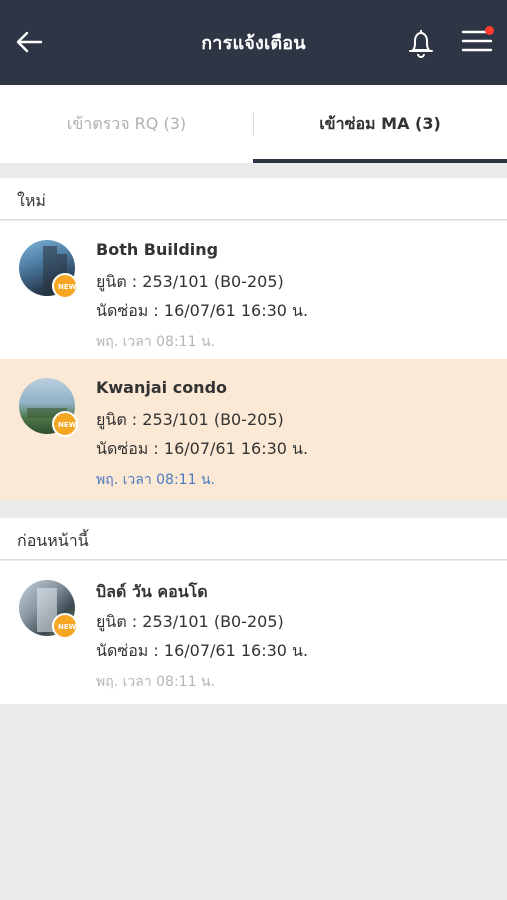 The image size is (507, 900). I want to click on tab-ma: เข้าซ่อม MA (3), so click(380, 124).